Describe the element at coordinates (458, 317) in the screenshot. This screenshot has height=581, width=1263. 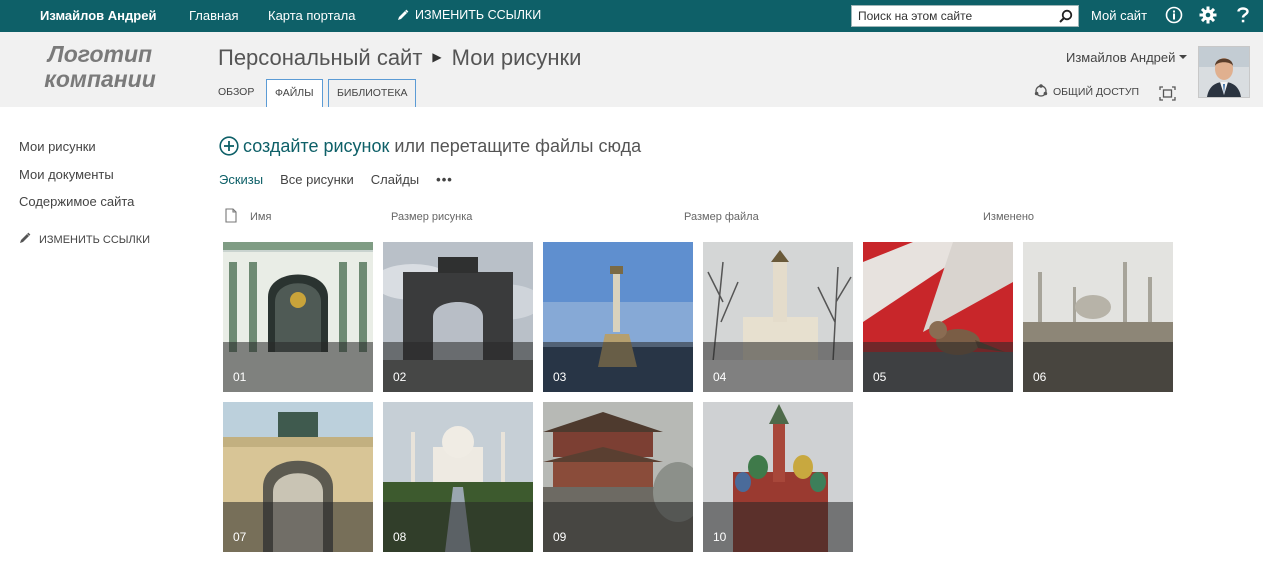
I see `picture-thumbnail: 02` at that location.